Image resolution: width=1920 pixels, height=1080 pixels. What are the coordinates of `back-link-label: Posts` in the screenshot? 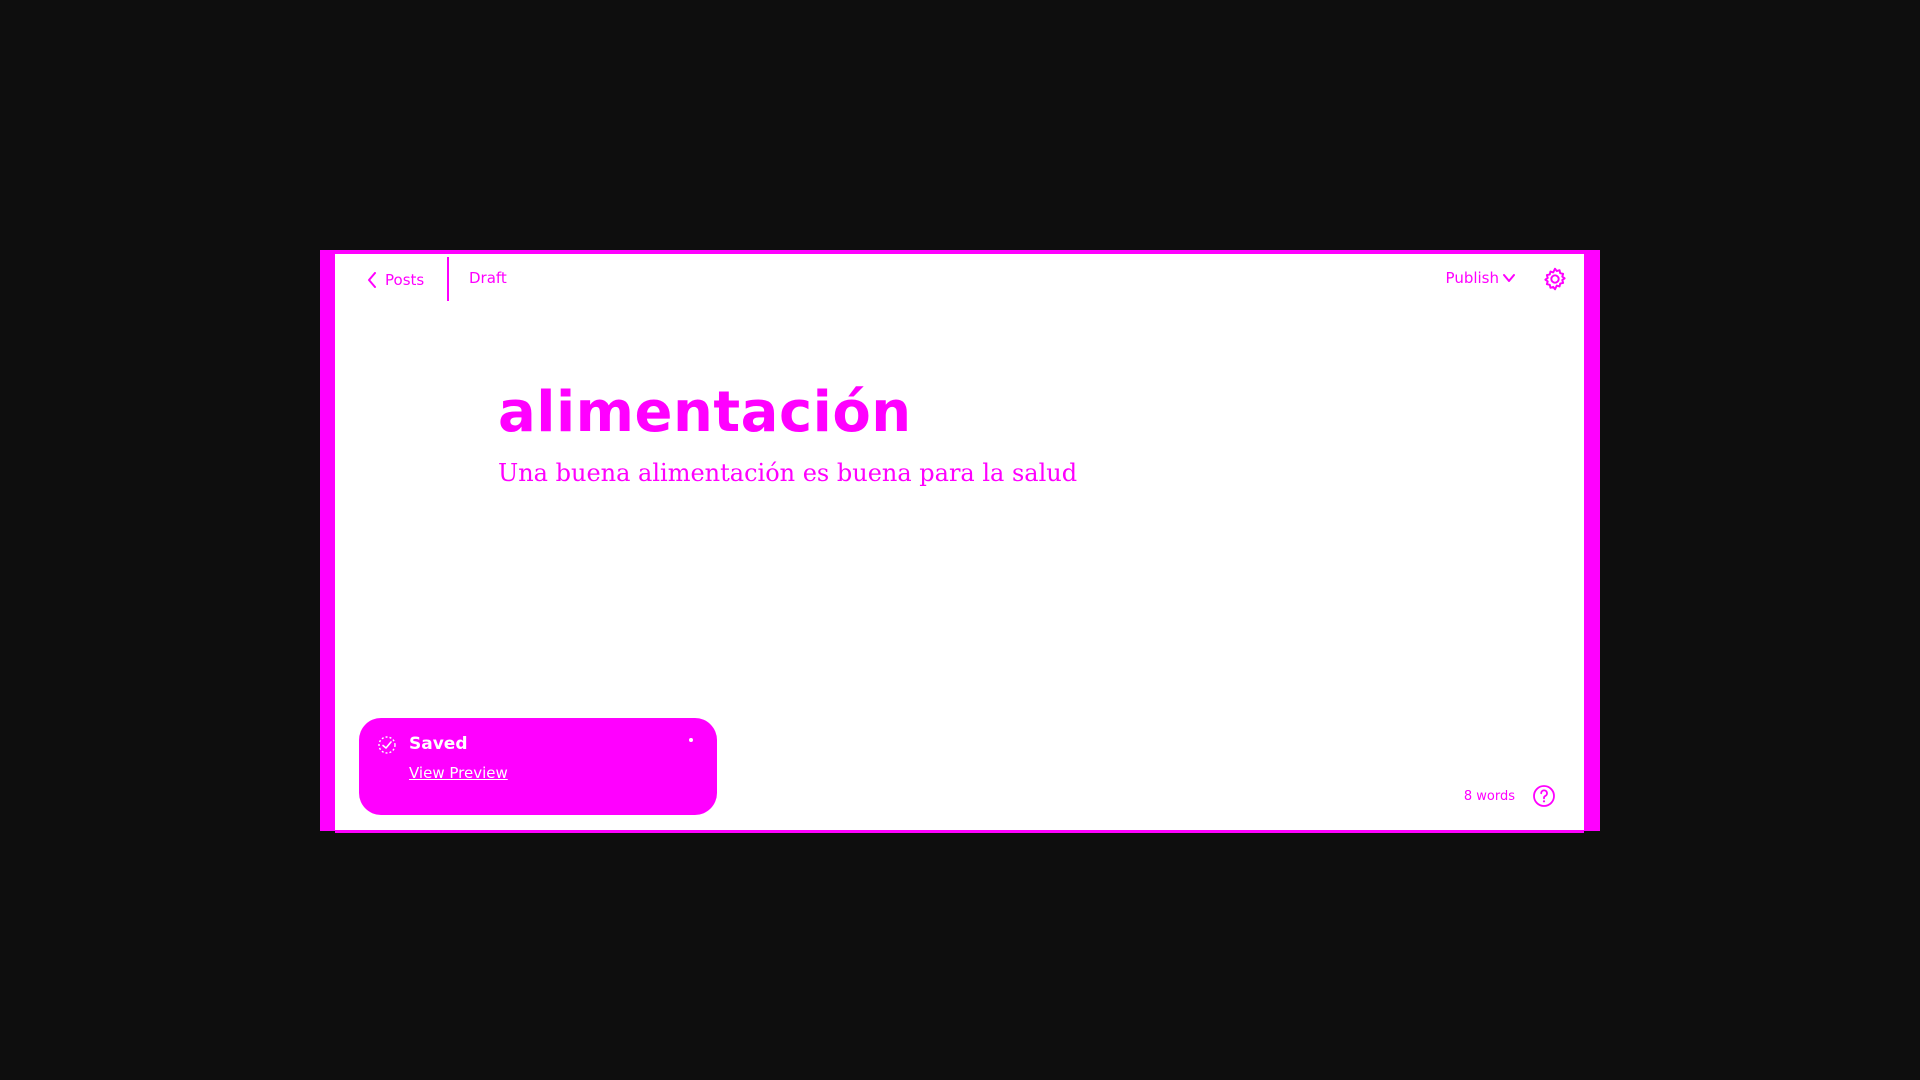 It's located at (405, 280).